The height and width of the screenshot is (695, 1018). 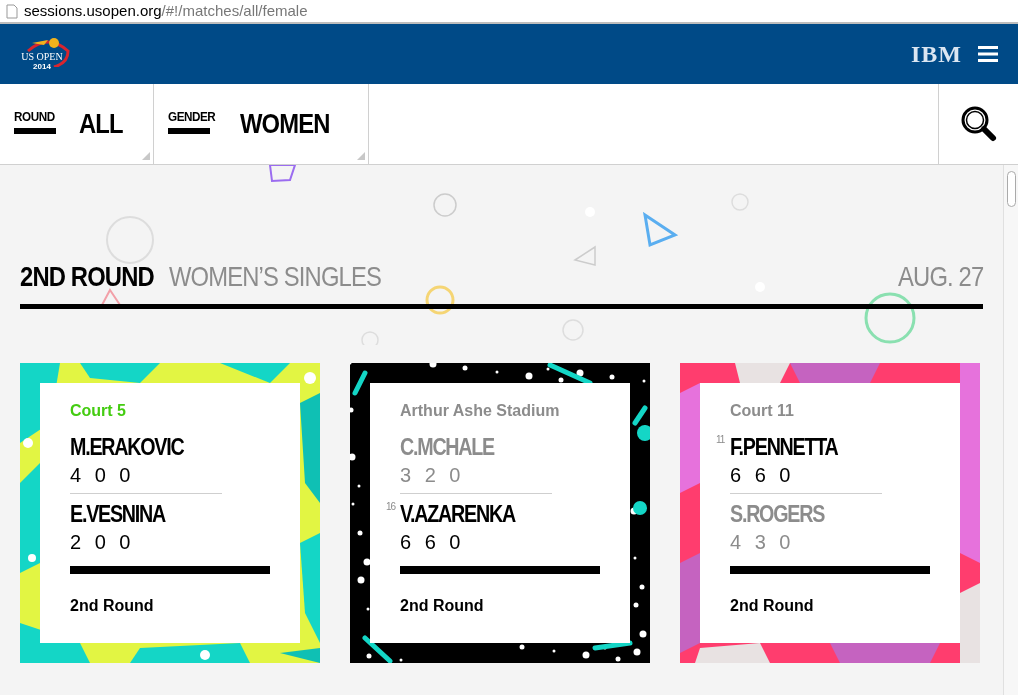 What do you see at coordinates (170, 513) in the screenshot?
I see `match-card: Court 5 M.ERAKOVIC 4 0 0 E.VESNINA 2 0 0 2nd Round` at bounding box center [170, 513].